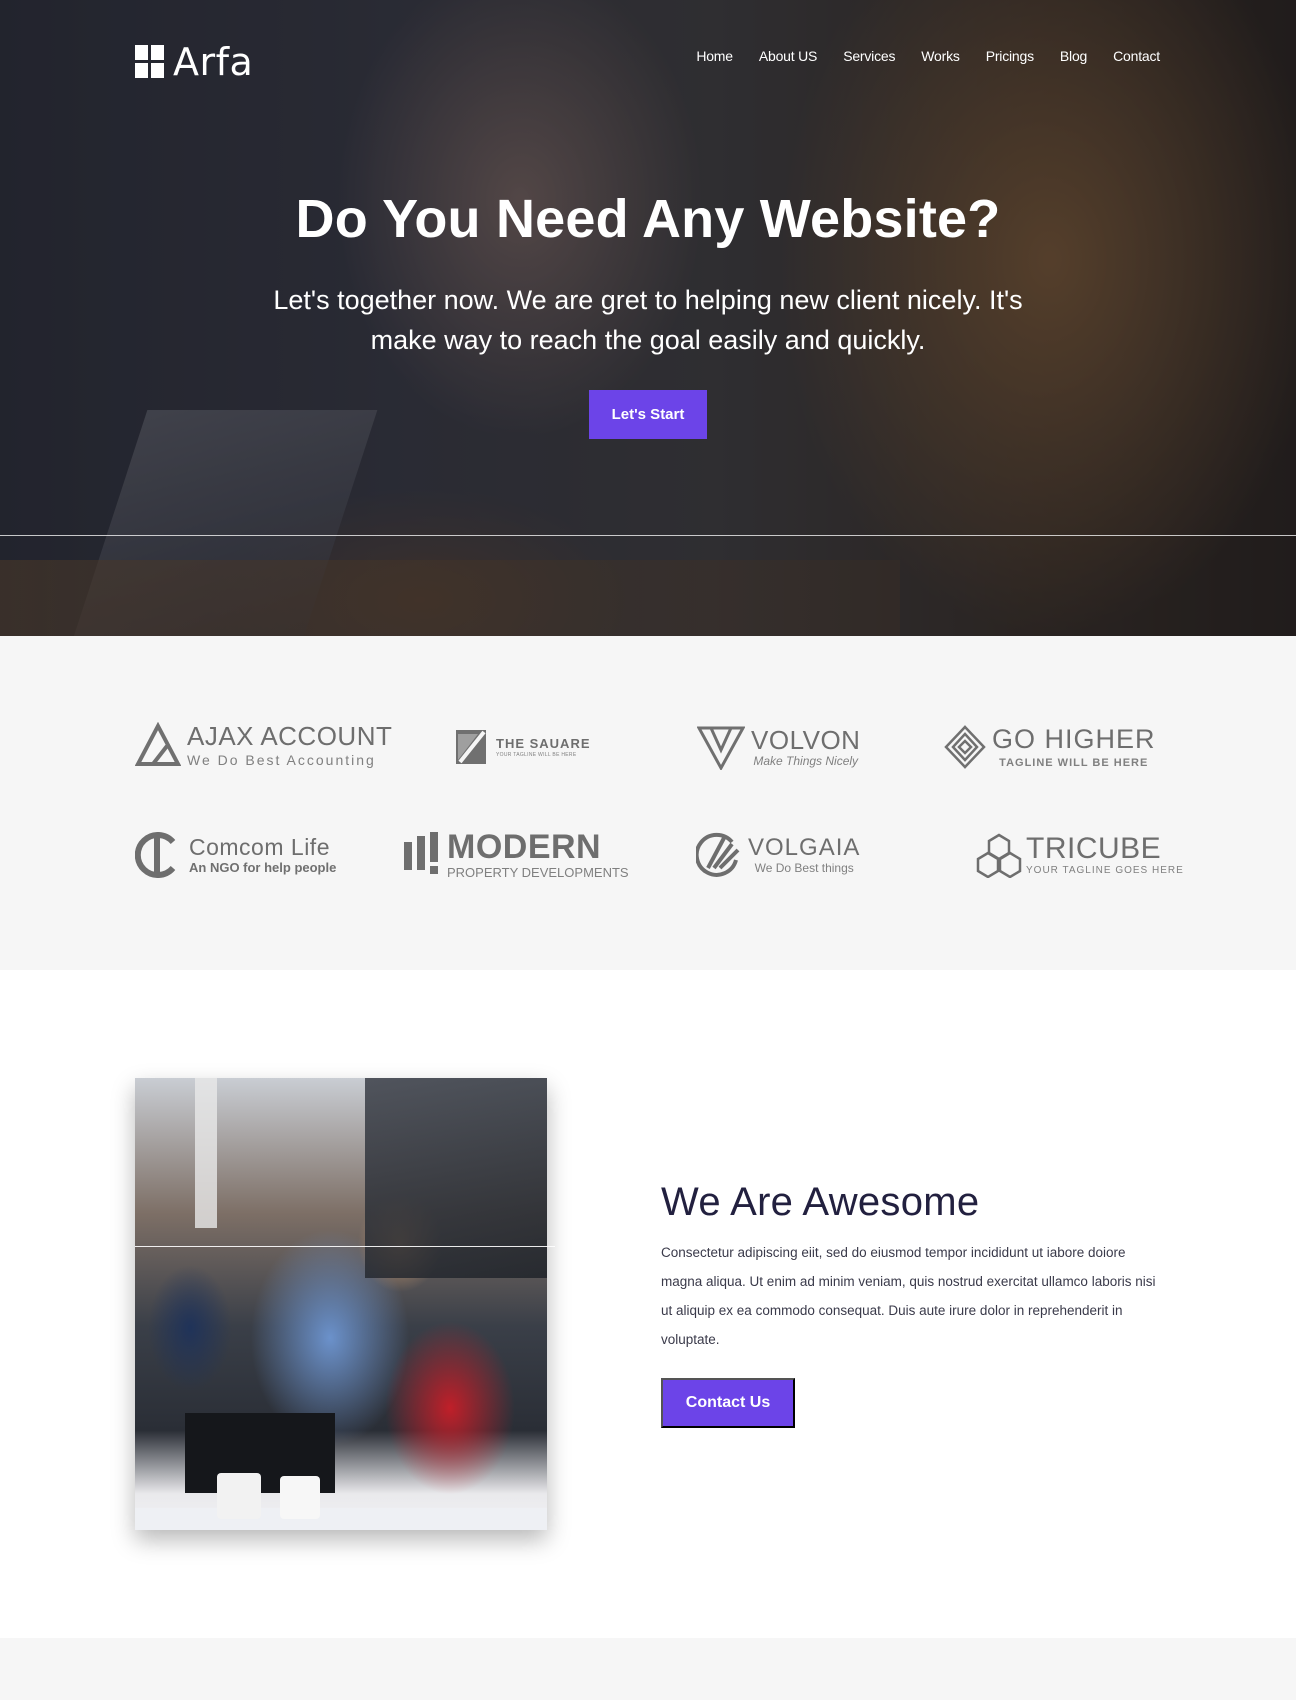 The image size is (1296, 1700). Describe the element at coordinates (1105, 870) in the screenshot. I see `client-tagline: YOUR TAGLINE GOES HERE` at that location.